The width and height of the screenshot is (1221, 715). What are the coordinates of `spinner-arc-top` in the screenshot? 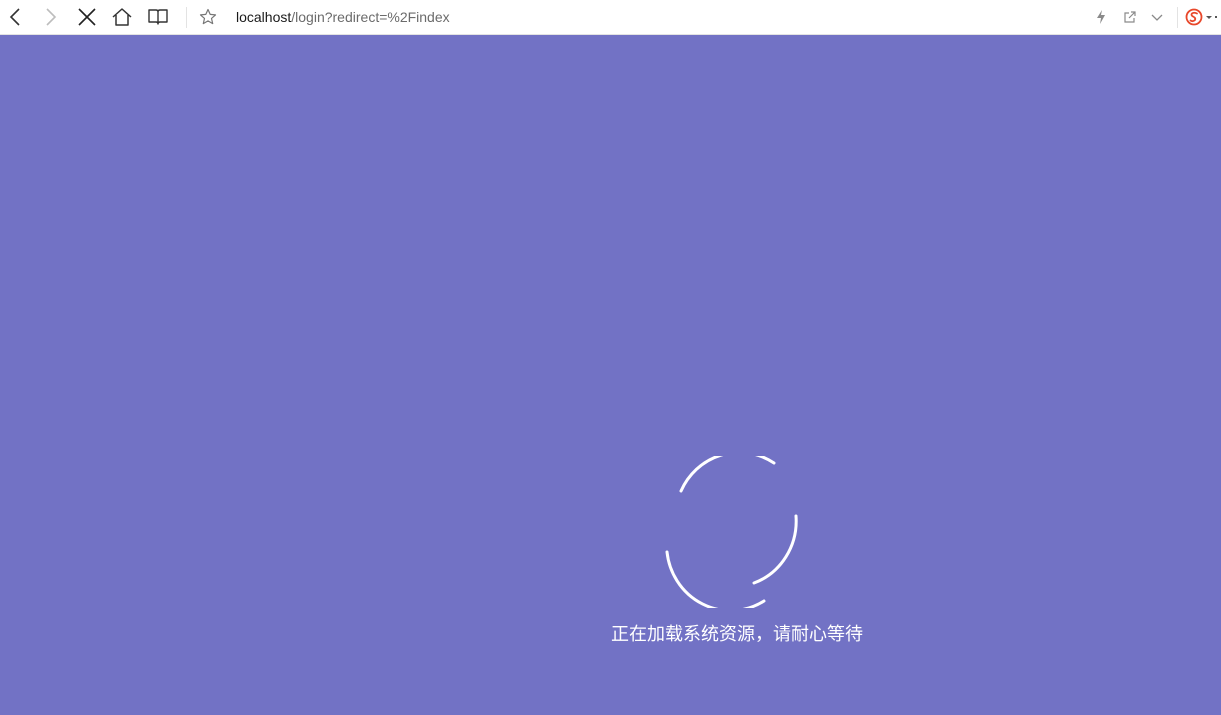 It's located at (727, 474).